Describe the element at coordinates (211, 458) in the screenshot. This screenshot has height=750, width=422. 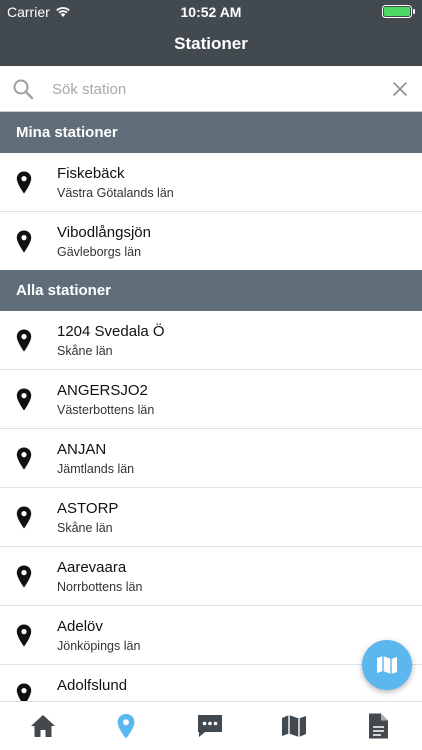
I see `station-row: ANJAN Jämtlands län` at that location.